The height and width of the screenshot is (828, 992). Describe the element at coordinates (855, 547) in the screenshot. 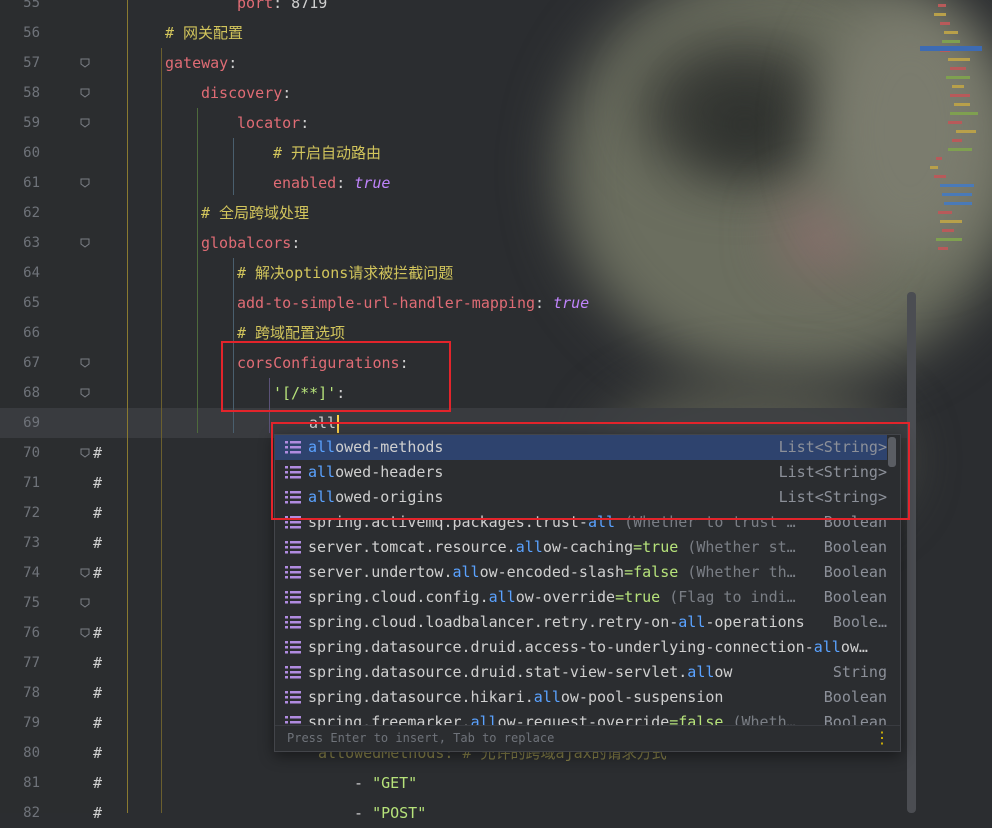

I see `completion-item-type: Boolean` at that location.